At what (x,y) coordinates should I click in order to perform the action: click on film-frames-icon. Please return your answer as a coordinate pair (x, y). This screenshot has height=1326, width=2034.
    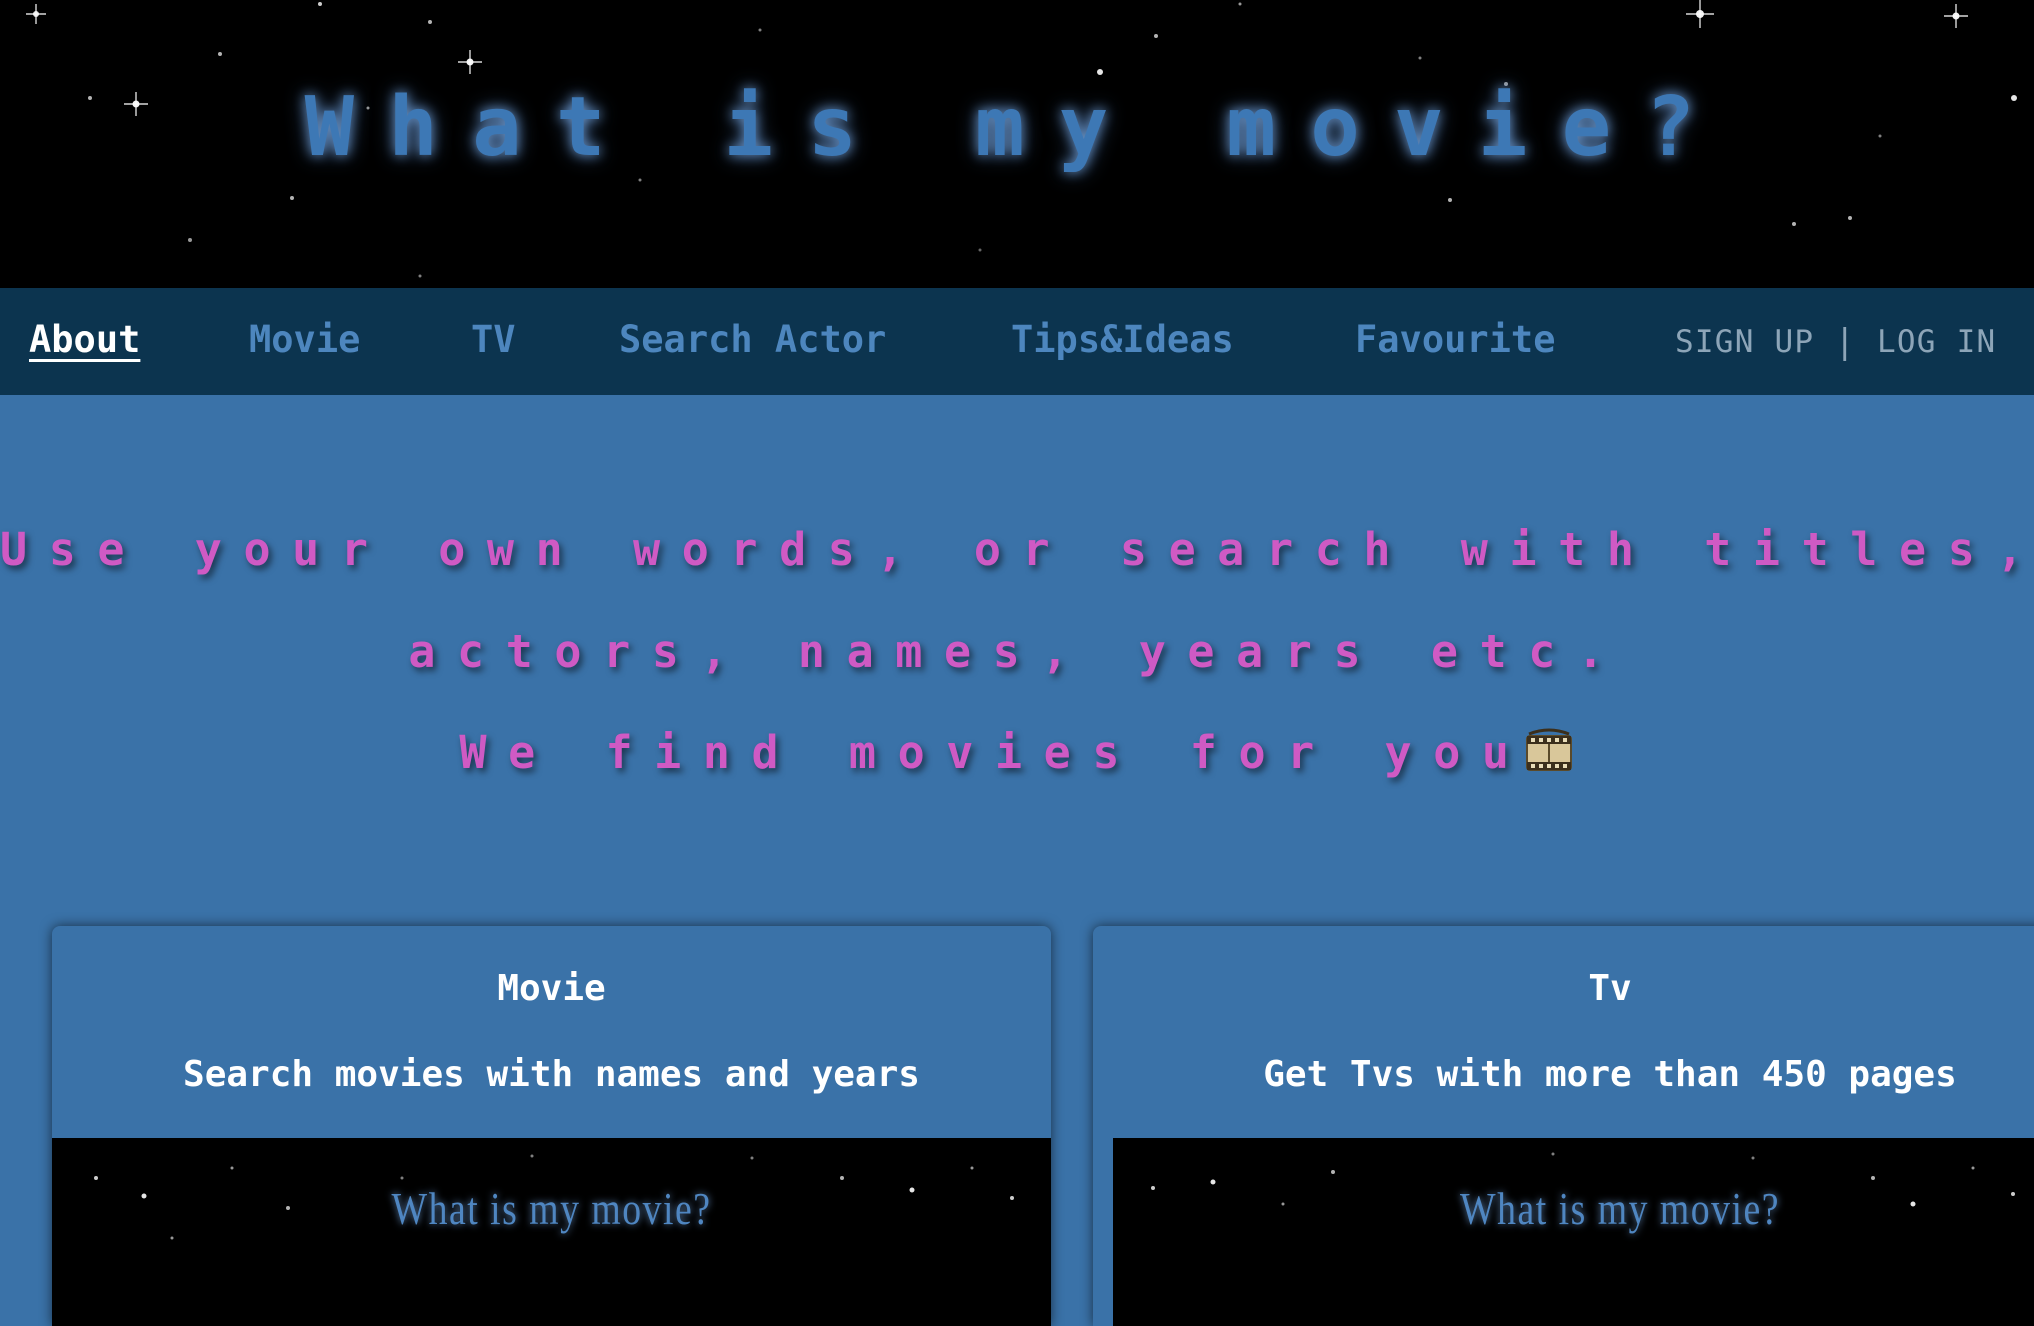
    Looking at the image, I should click on (1549, 751).